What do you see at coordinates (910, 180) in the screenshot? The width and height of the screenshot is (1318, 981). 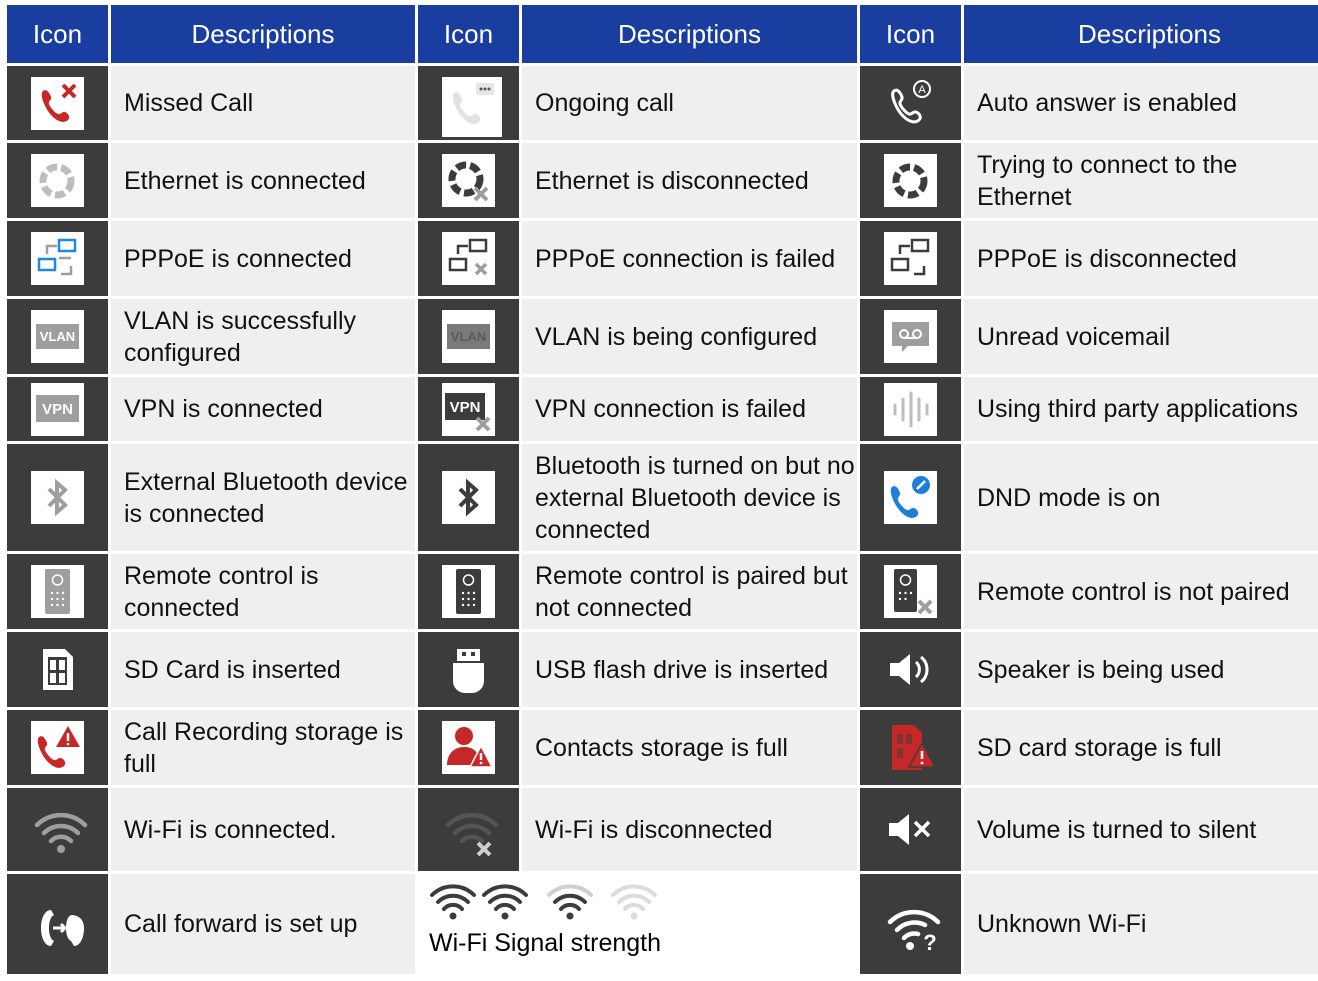 I see `ethernet-connecting-icon` at bounding box center [910, 180].